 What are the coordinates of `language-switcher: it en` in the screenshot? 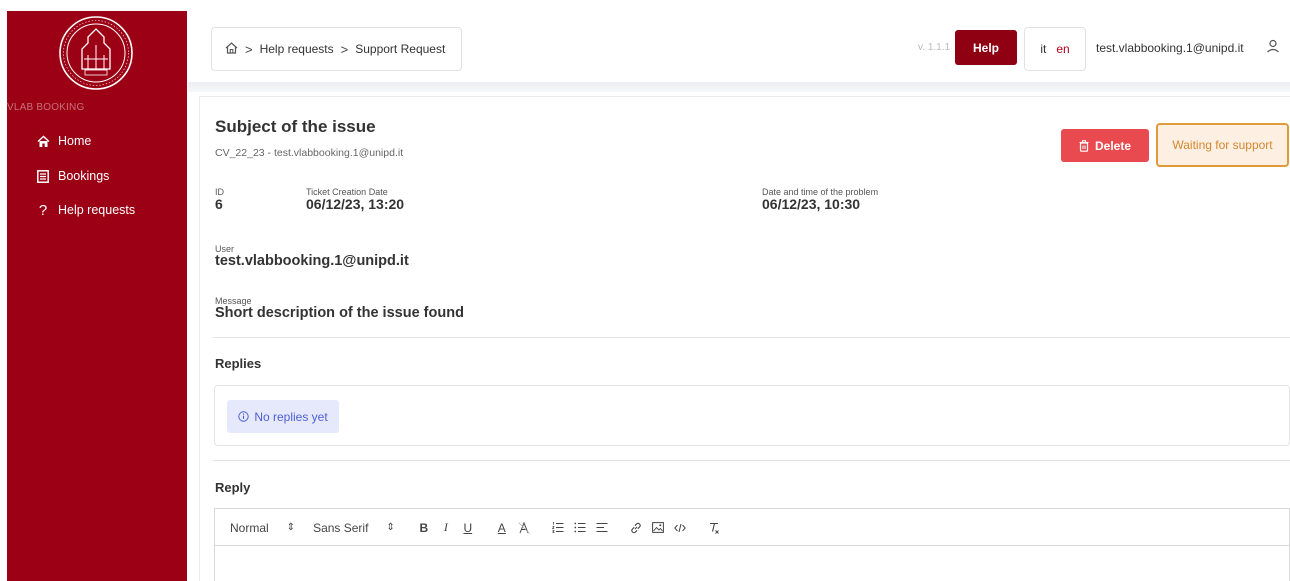 It's located at (1055, 49).